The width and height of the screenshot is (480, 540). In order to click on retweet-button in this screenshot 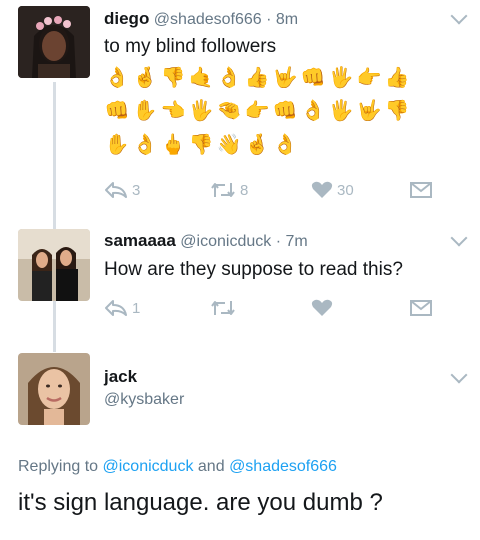, I will do `click(223, 308)`.